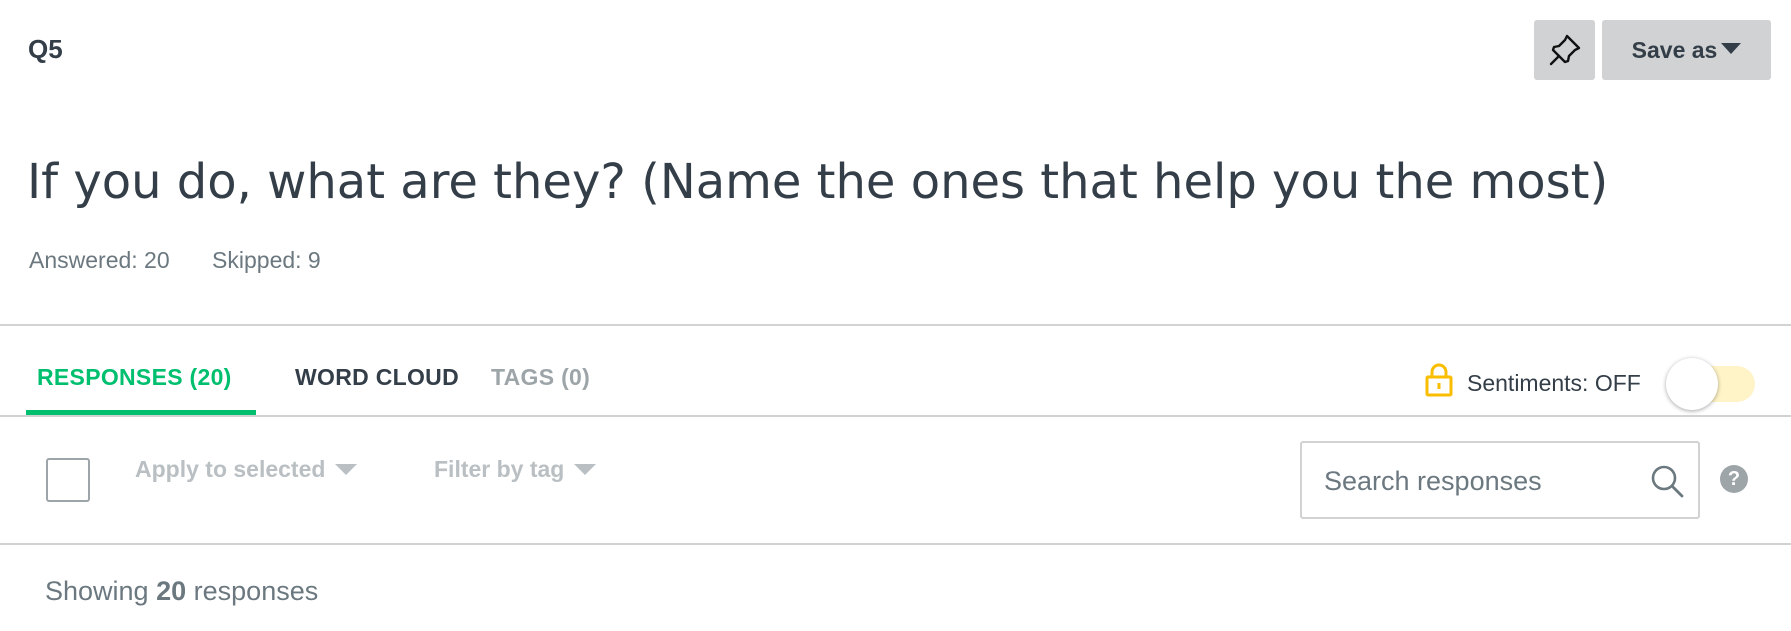 The height and width of the screenshot is (631, 1791). I want to click on search-icon, so click(1667, 481).